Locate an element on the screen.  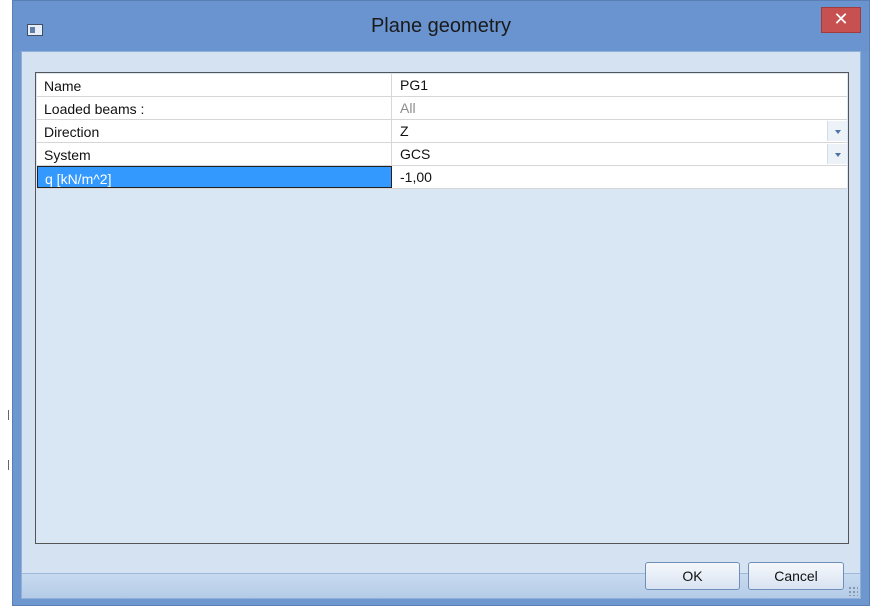
property-label: Loaded beams : is located at coordinates (214, 108).